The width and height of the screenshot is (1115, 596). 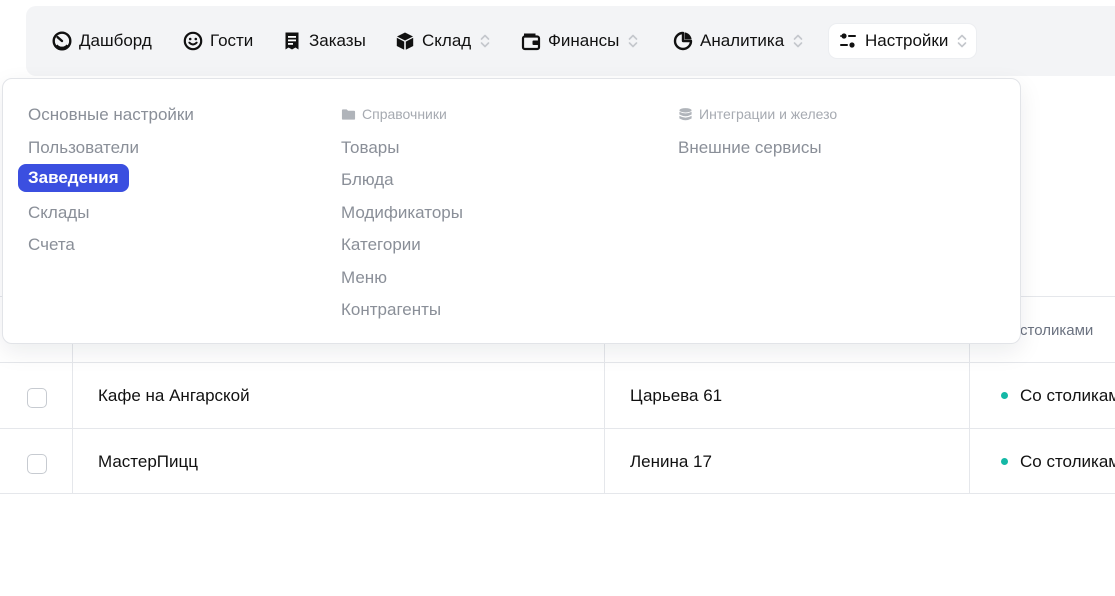 I want to click on nav-label: Финансы, so click(x=584, y=40).